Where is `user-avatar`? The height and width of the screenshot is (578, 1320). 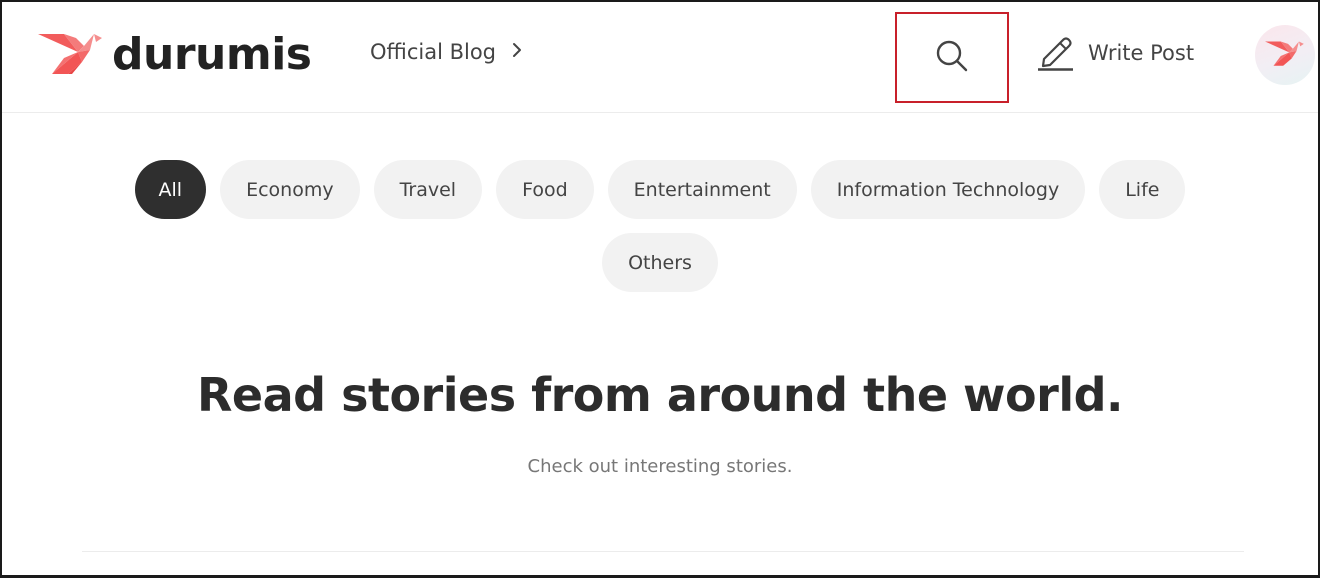
user-avatar is located at coordinates (1285, 55).